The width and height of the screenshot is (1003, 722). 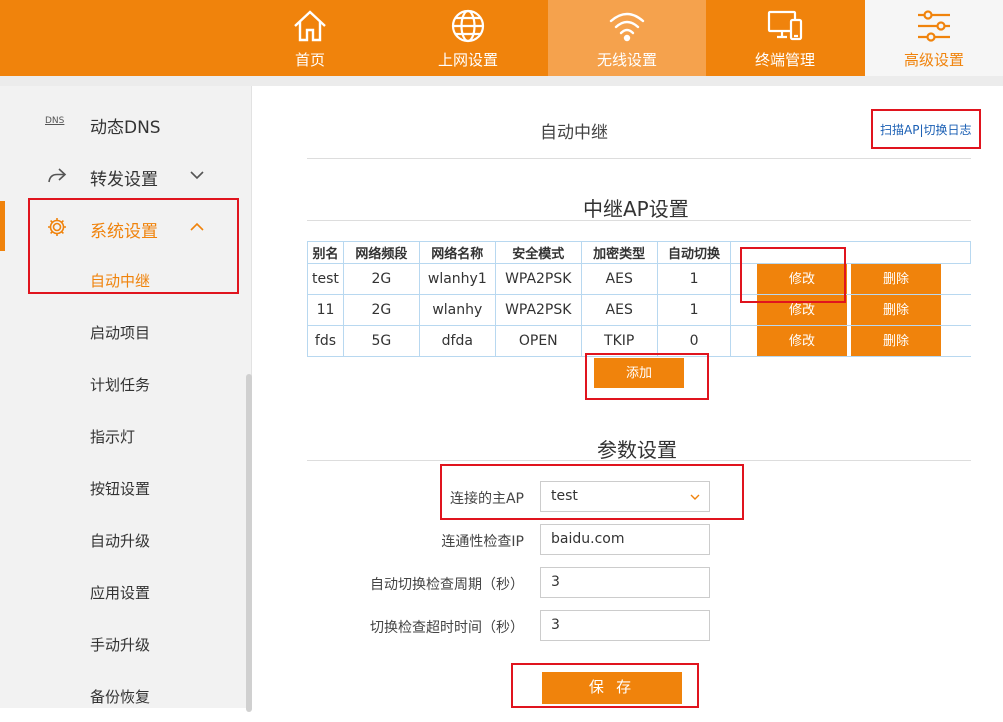 What do you see at coordinates (325, 310) in the screenshot?
I see `cell-alias: 11` at bounding box center [325, 310].